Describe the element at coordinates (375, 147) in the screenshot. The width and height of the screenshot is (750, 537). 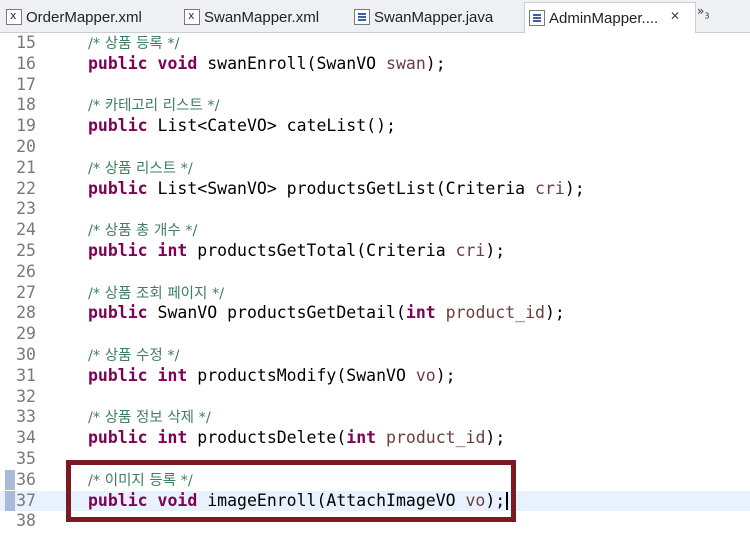
I see `code-line: 20` at that location.